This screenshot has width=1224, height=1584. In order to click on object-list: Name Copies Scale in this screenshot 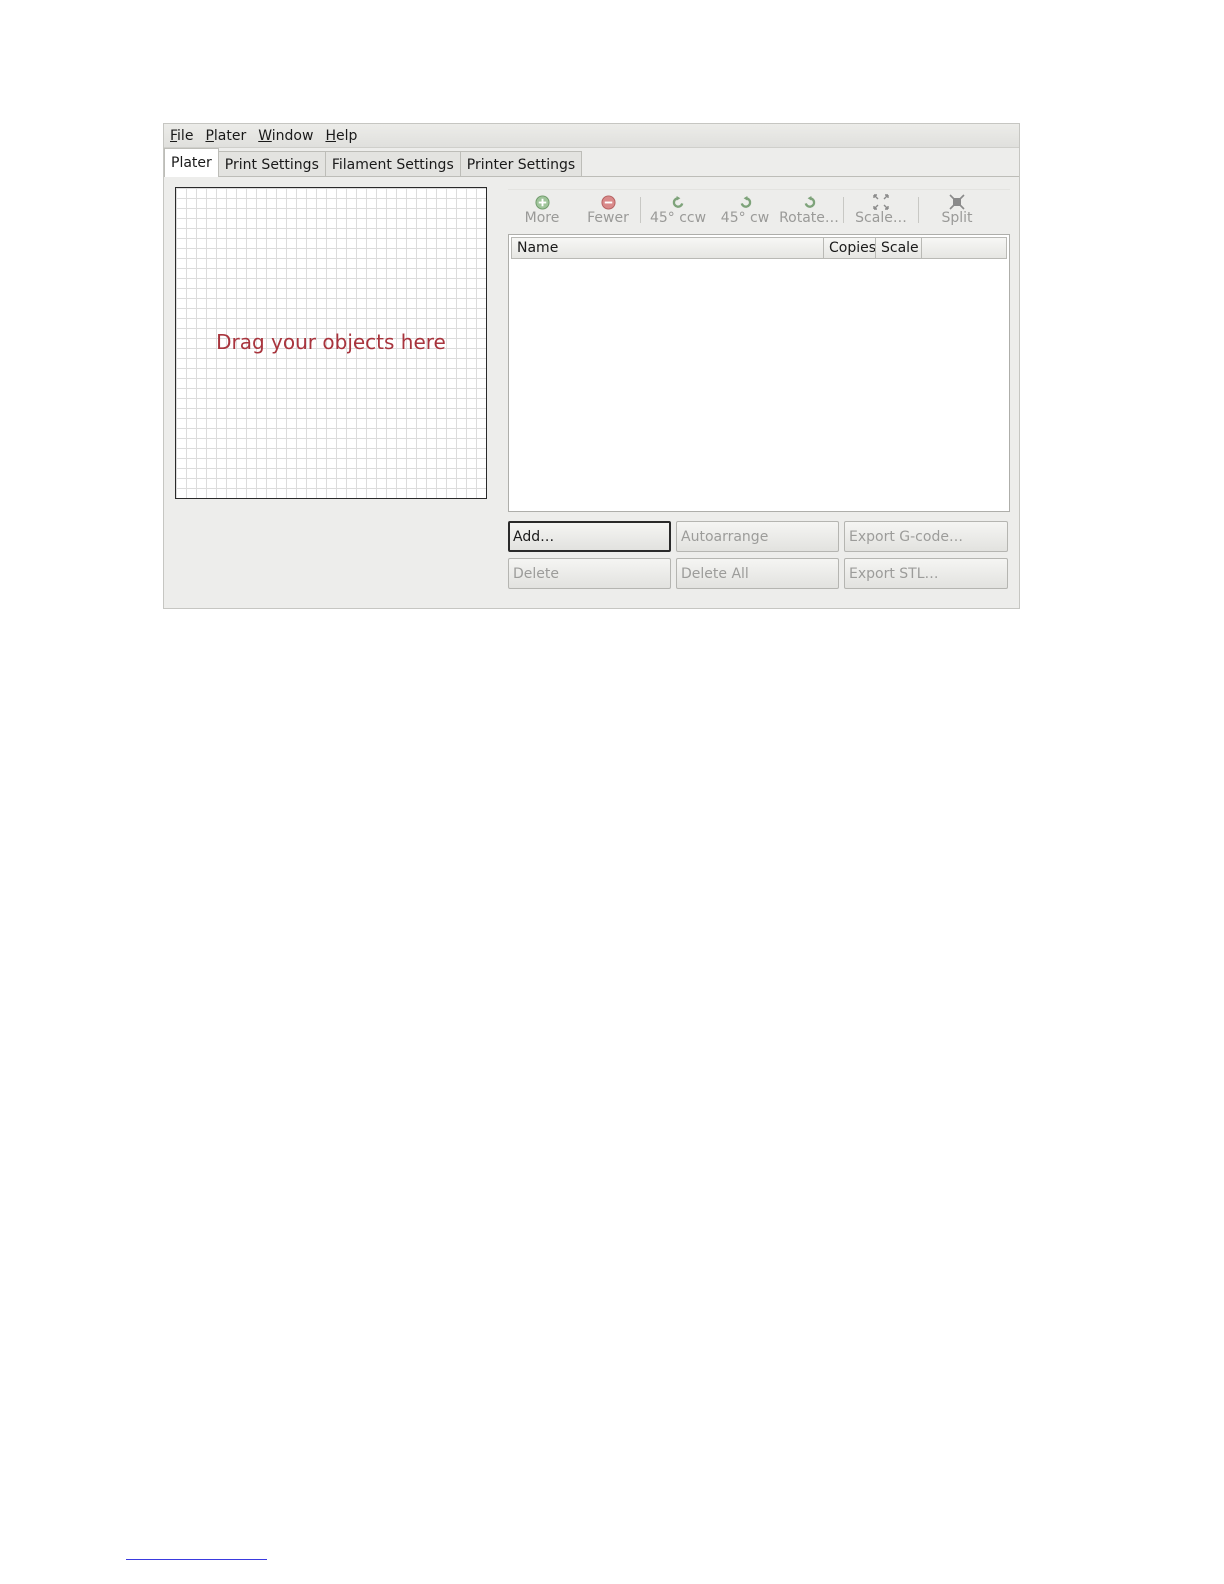, I will do `click(759, 373)`.